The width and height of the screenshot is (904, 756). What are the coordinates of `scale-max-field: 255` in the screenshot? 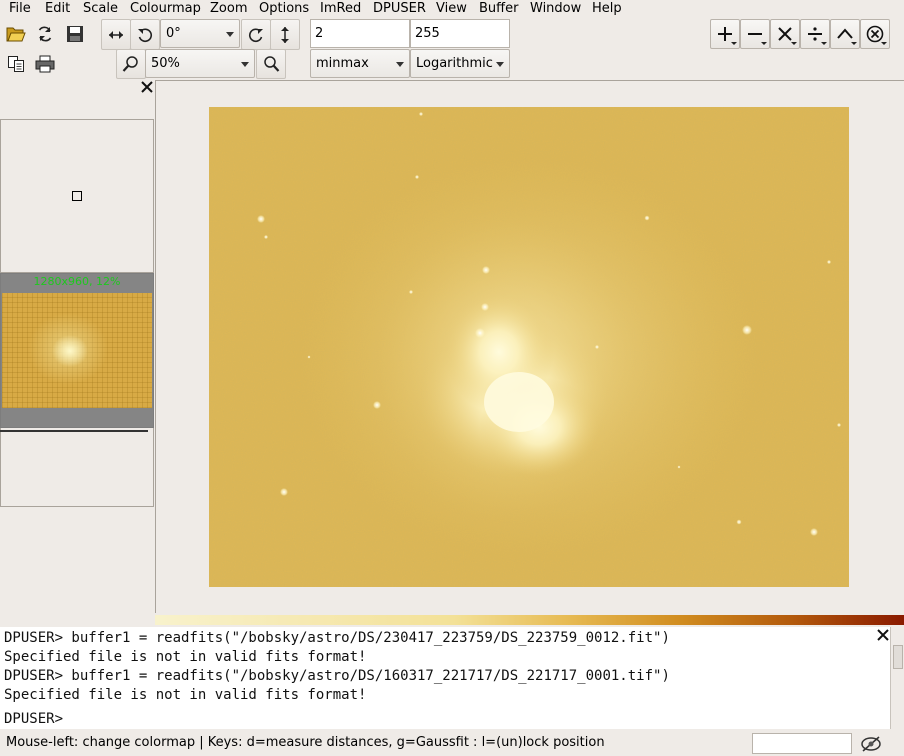 It's located at (460, 33).